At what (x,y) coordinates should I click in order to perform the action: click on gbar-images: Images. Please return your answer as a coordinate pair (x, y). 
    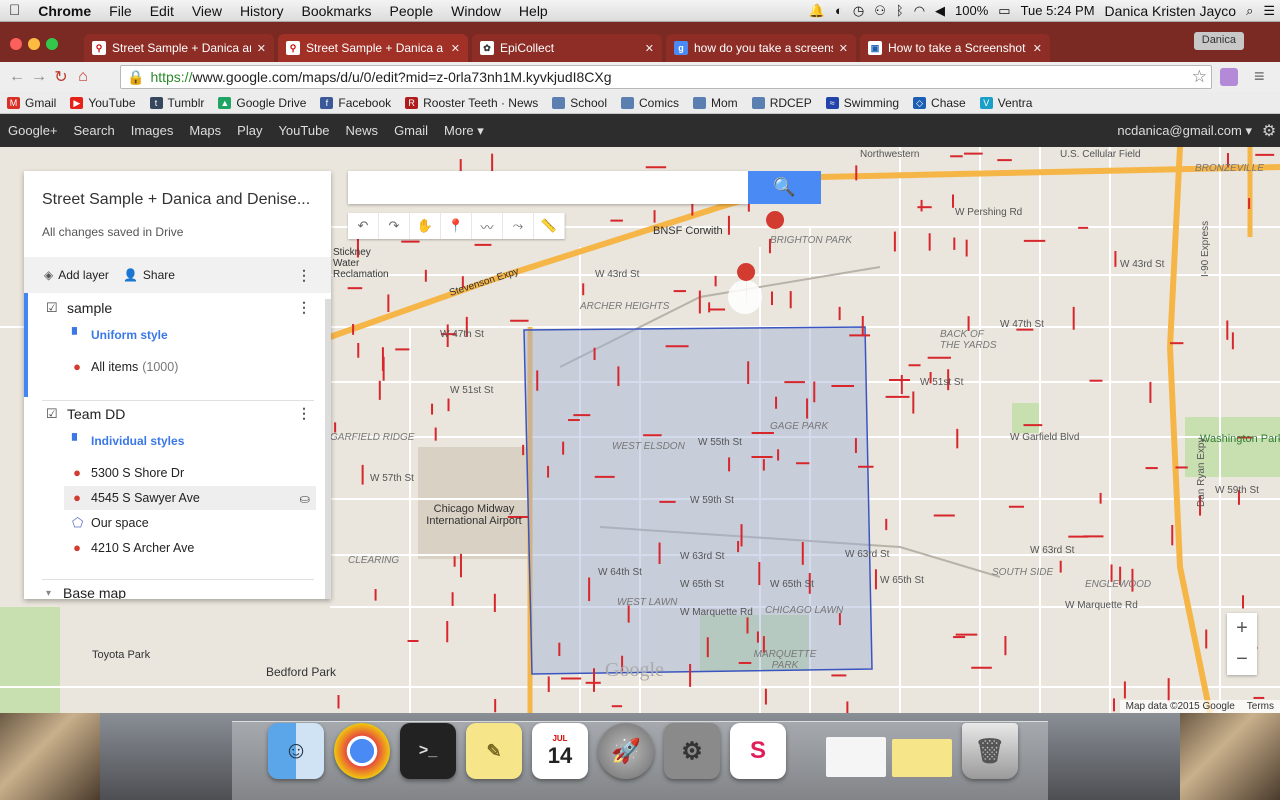
    Looking at the image, I should click on (152, 130).